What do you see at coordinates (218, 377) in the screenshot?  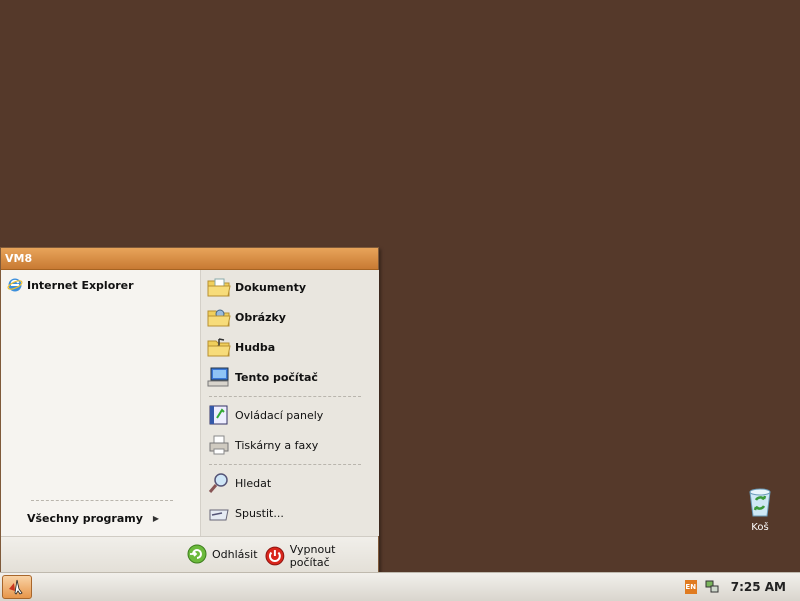 I see `my-computer-icon` at bounding box center [218, 377].